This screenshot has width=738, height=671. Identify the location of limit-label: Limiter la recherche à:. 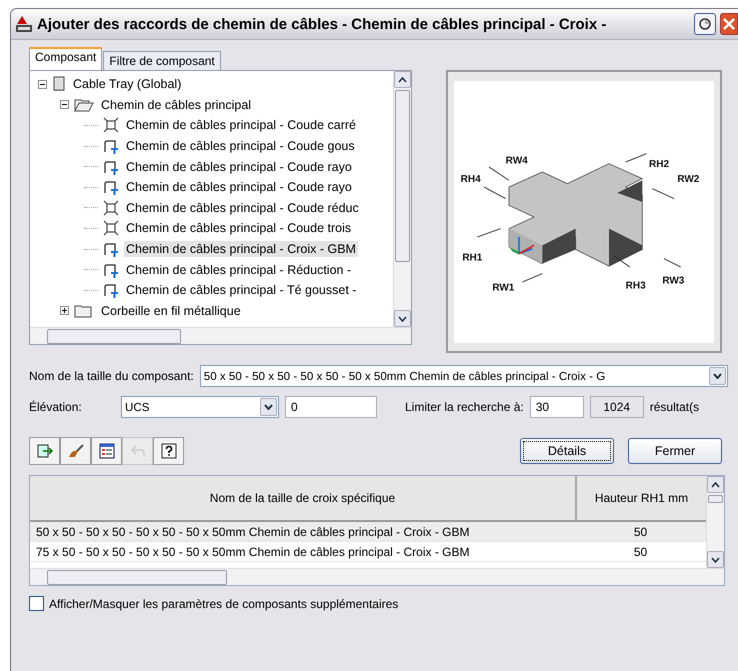
(464, 407).